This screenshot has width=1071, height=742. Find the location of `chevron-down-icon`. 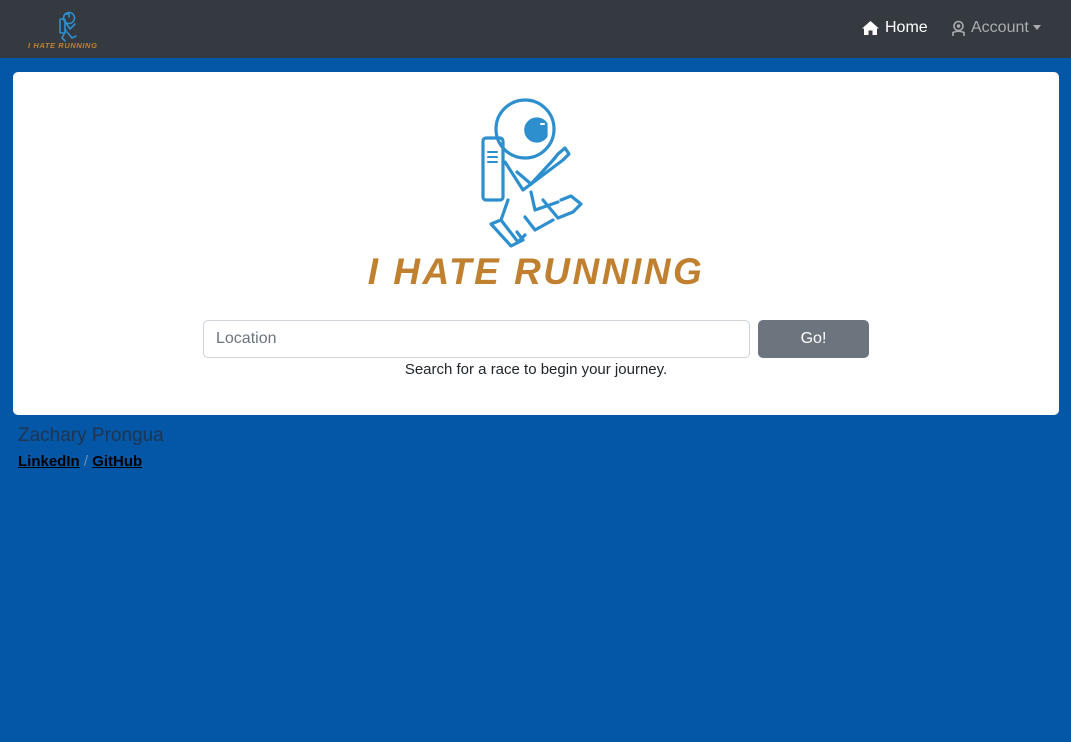

chevron-down-icon is located at coordinates (1036, 27).